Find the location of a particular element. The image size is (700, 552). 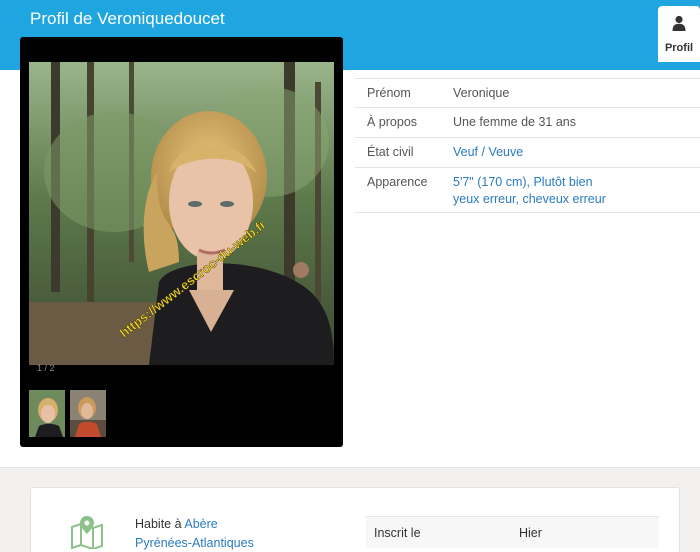

location-text: Habite à Abère is located at coordinates (176, 524).